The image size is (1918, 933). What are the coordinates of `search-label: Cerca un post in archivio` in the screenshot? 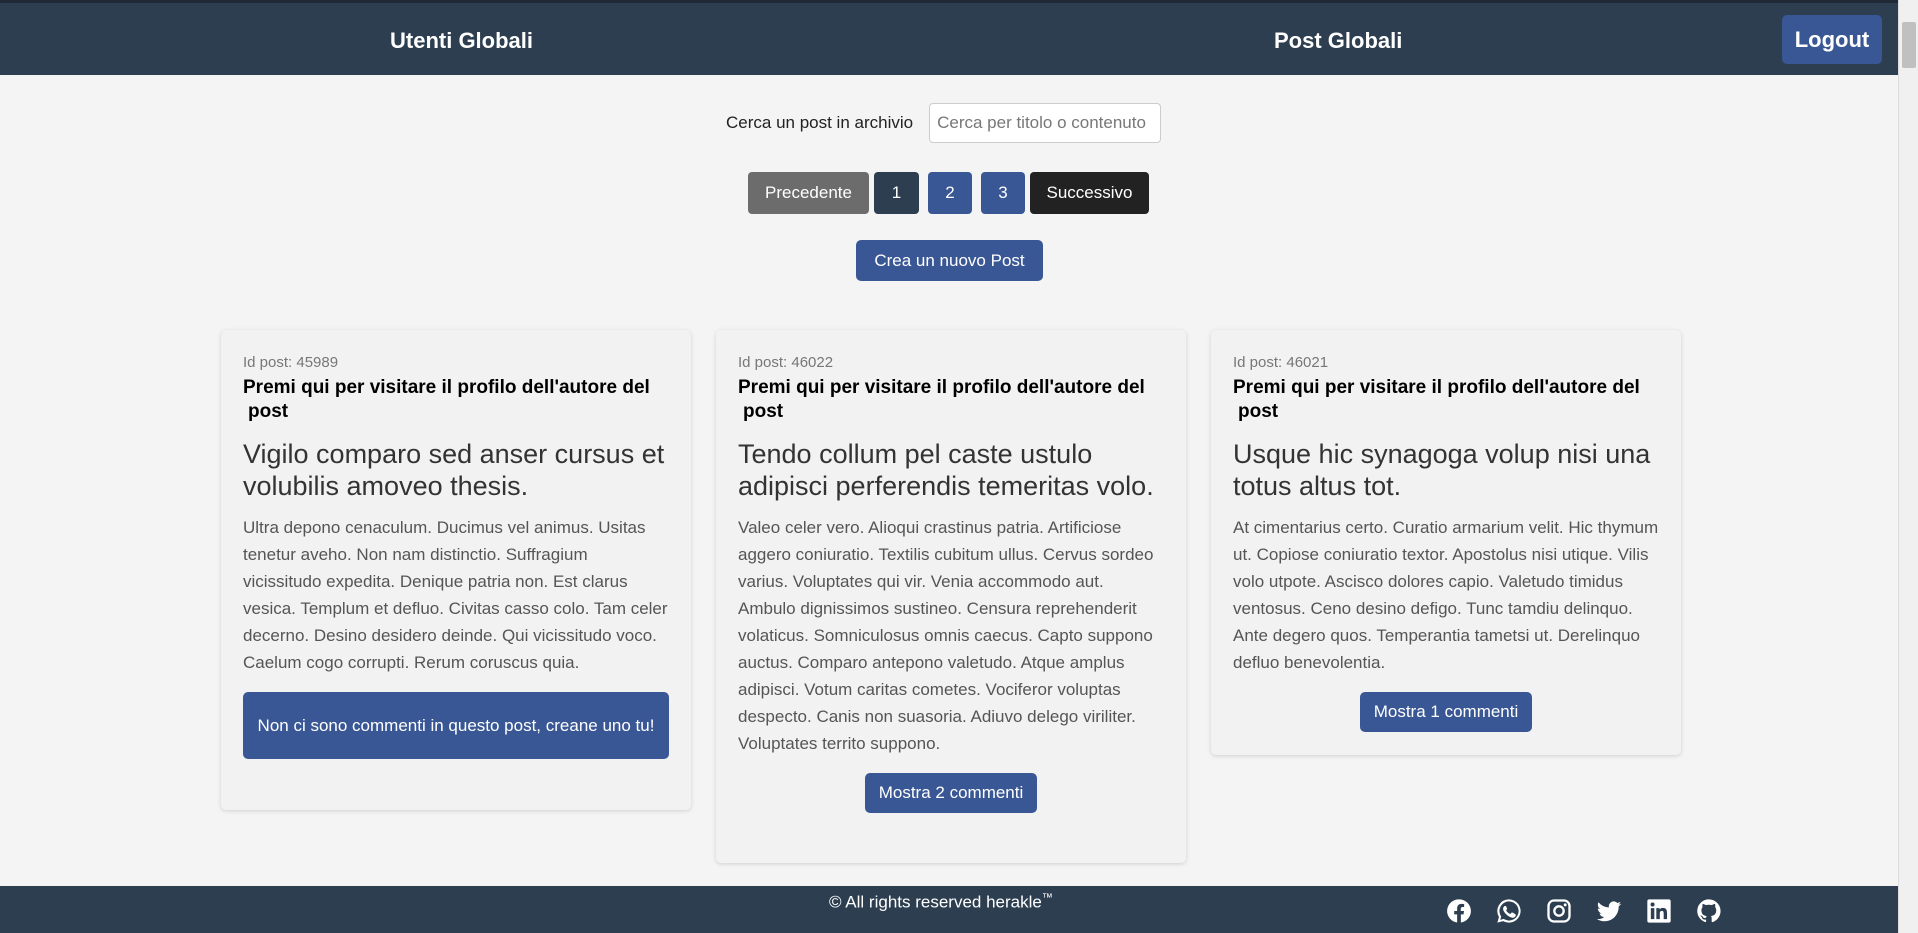 It's located at (820, 122).